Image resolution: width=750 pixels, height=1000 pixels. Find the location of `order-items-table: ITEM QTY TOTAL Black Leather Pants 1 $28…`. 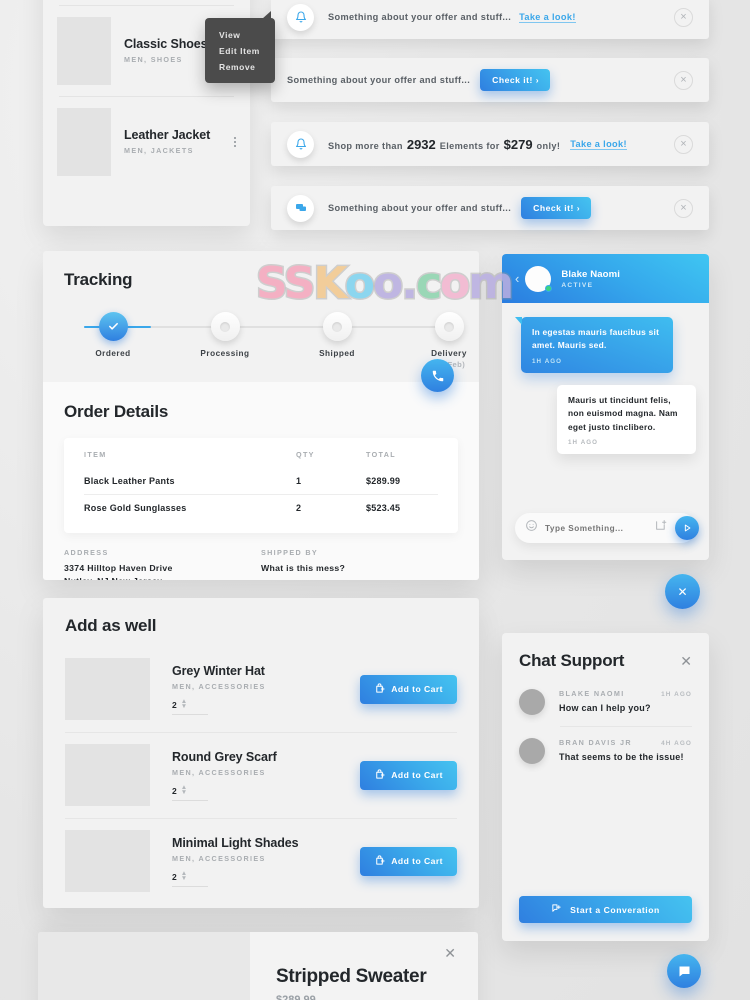

order-items-table: ITEM QTY TOTAL Black Leather Pants 1 $28… is located at coordinates (261, 485).